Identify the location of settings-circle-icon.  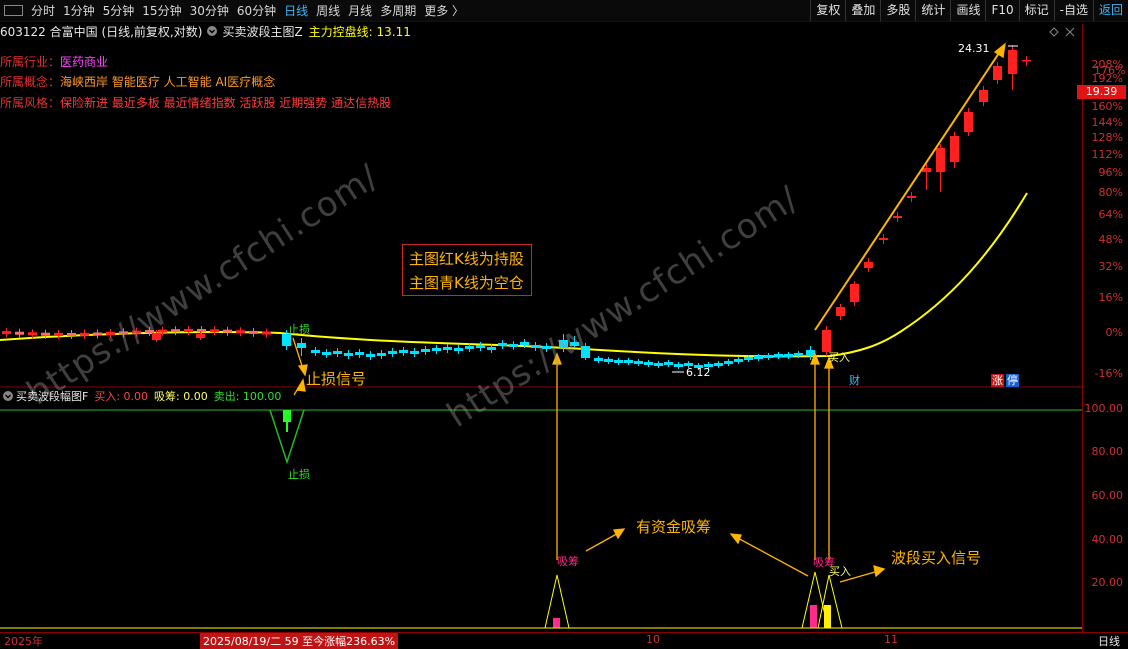
(8, 396).